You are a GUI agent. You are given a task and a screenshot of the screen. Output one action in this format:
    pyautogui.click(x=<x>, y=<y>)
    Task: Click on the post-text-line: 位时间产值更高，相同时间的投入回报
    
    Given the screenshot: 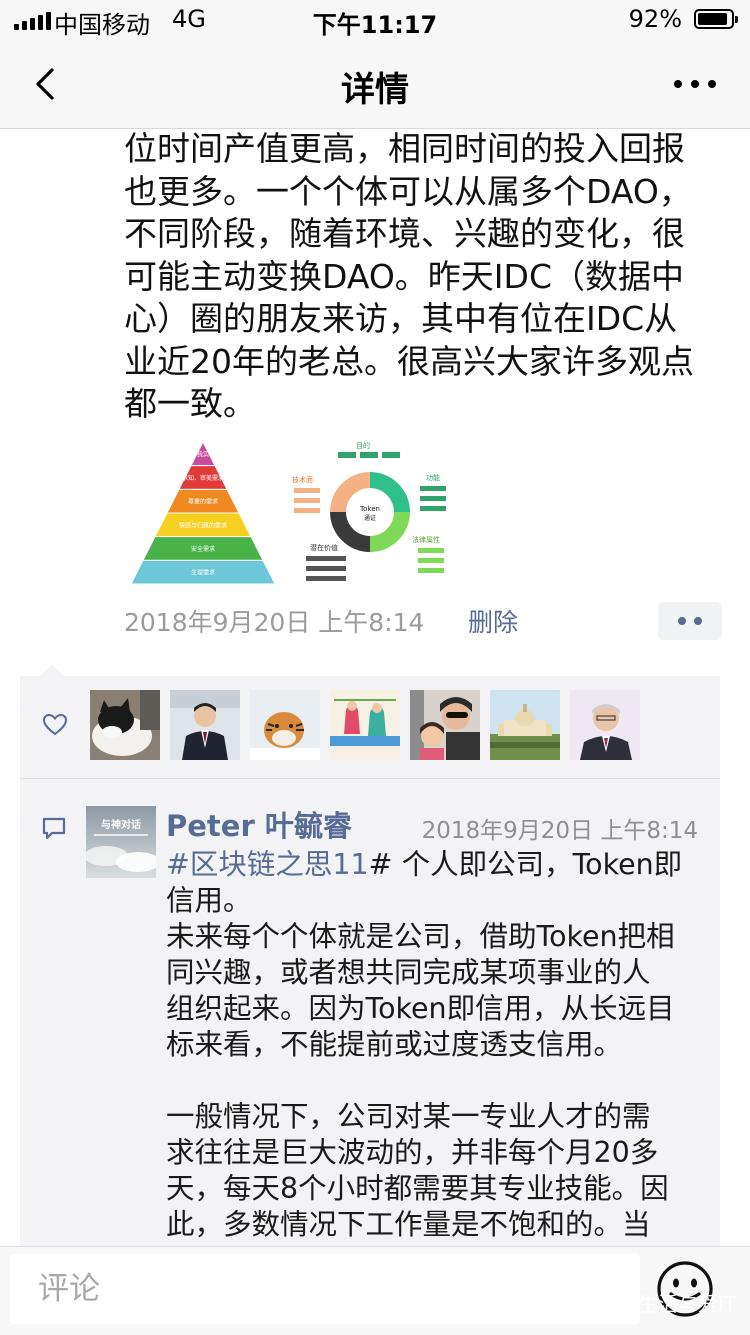 What is the action you would take?
    pyautogui.click(x=404, y=148)
    